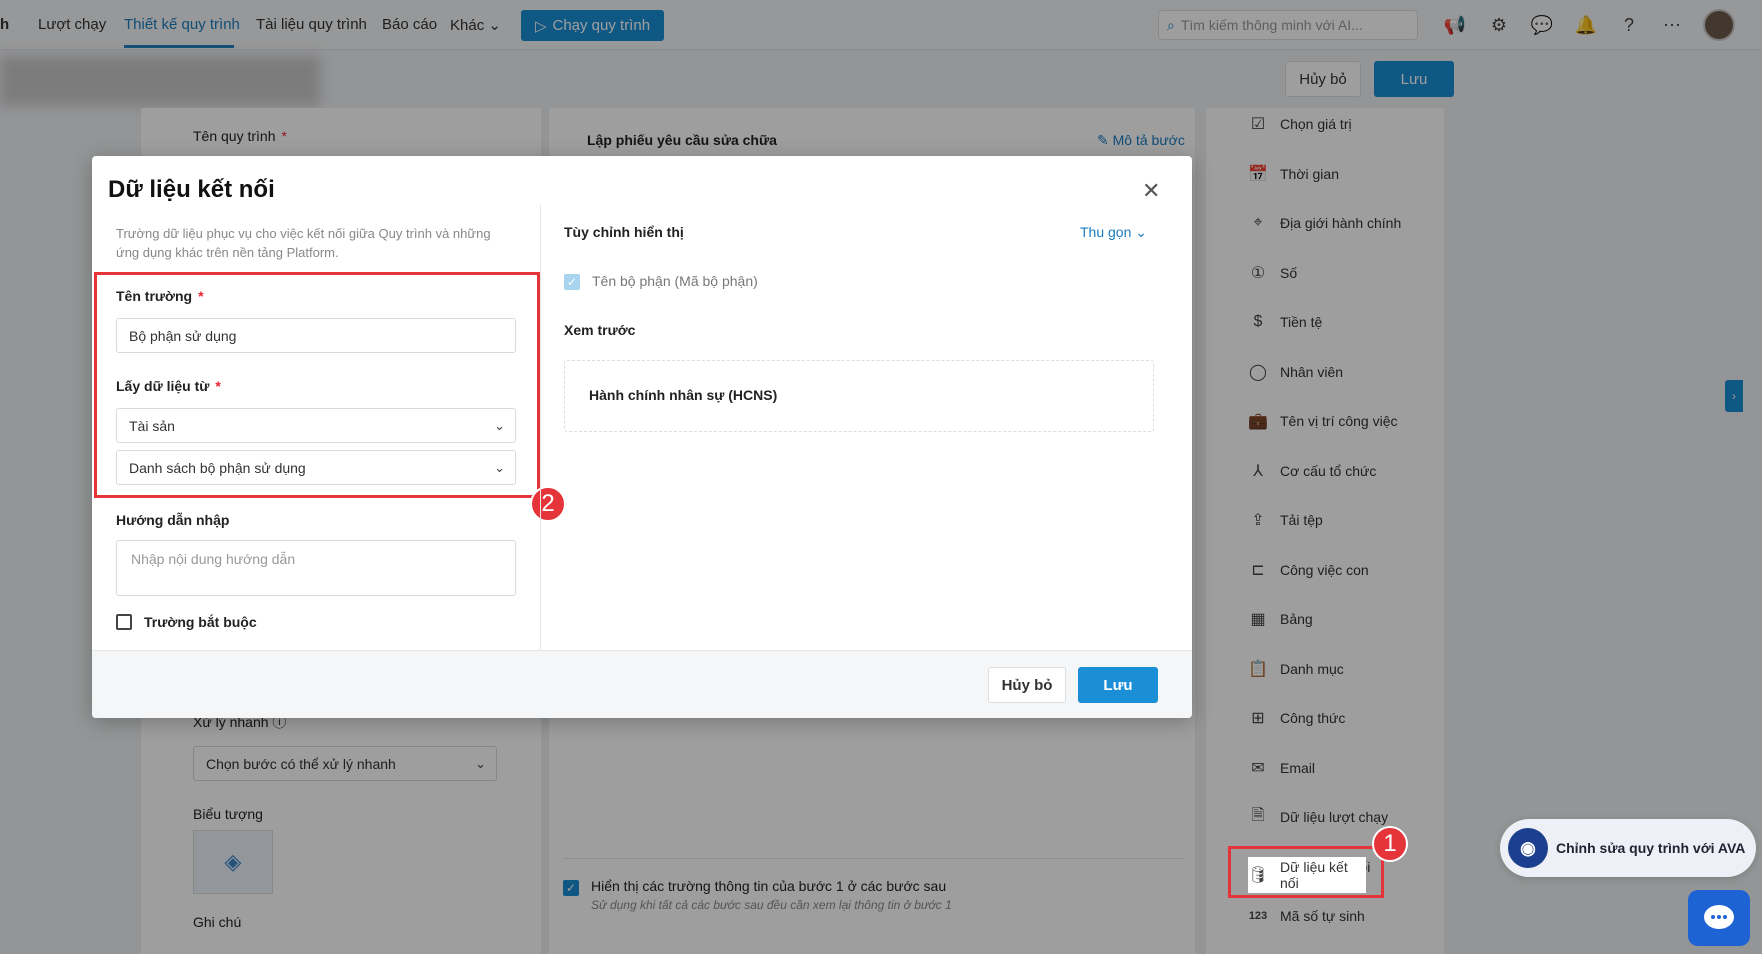  I want to click on close-icon: ✕, so click(1151, 191).